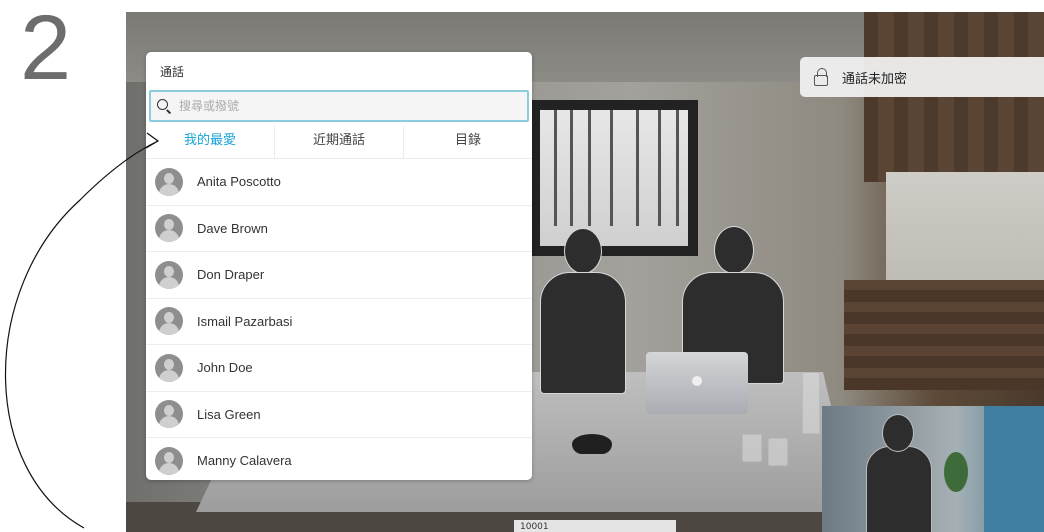  Describe the element at coordinates (933, 469) in the screenshot. I see `self-view` at that location.